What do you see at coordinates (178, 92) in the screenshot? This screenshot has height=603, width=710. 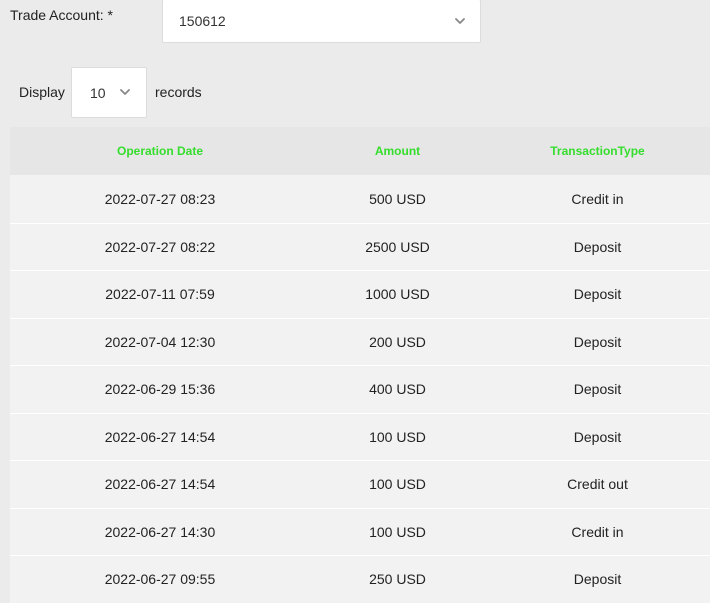 I see `records-label: records` at bounding box center [178, 92].